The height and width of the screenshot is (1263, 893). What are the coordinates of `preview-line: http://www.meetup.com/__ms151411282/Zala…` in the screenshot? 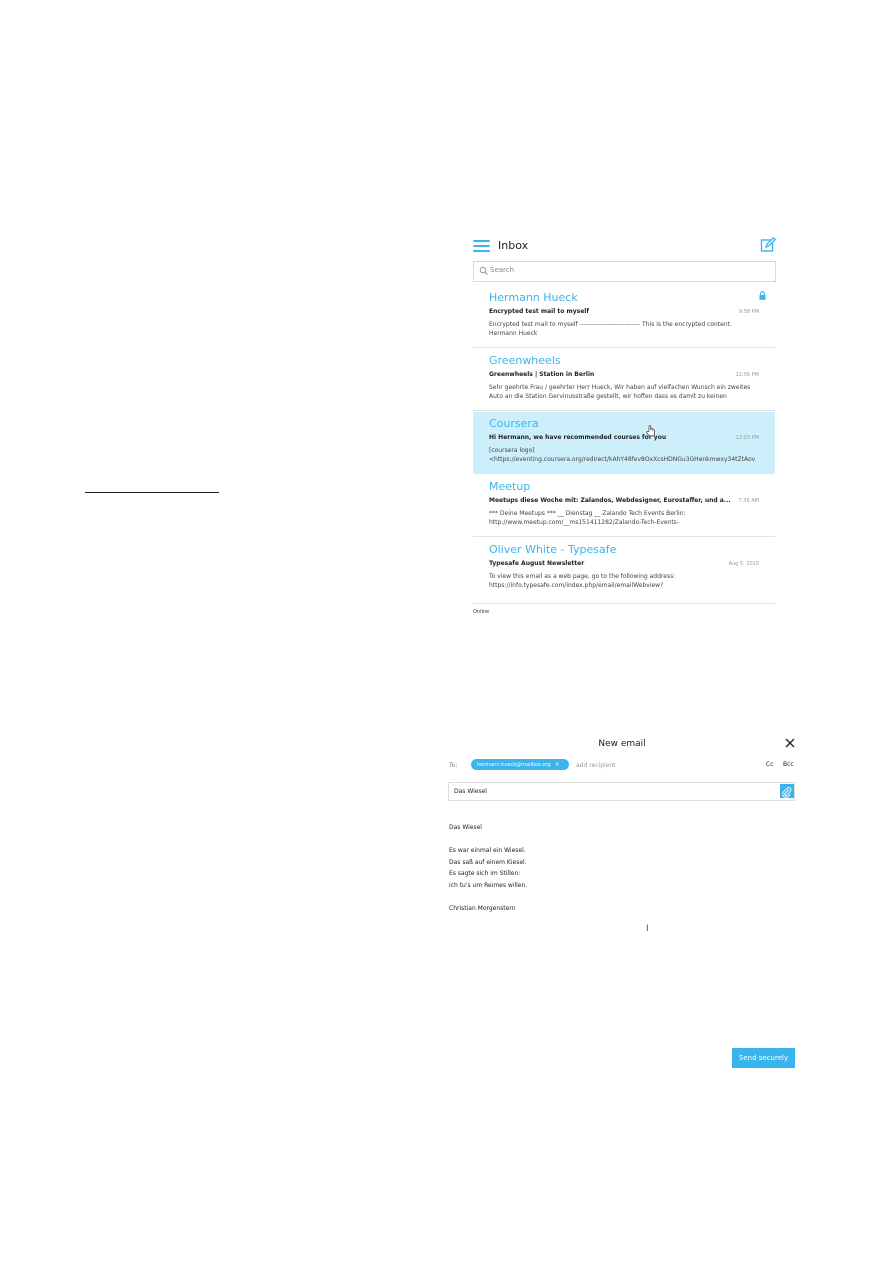 It's located at (584, 522).